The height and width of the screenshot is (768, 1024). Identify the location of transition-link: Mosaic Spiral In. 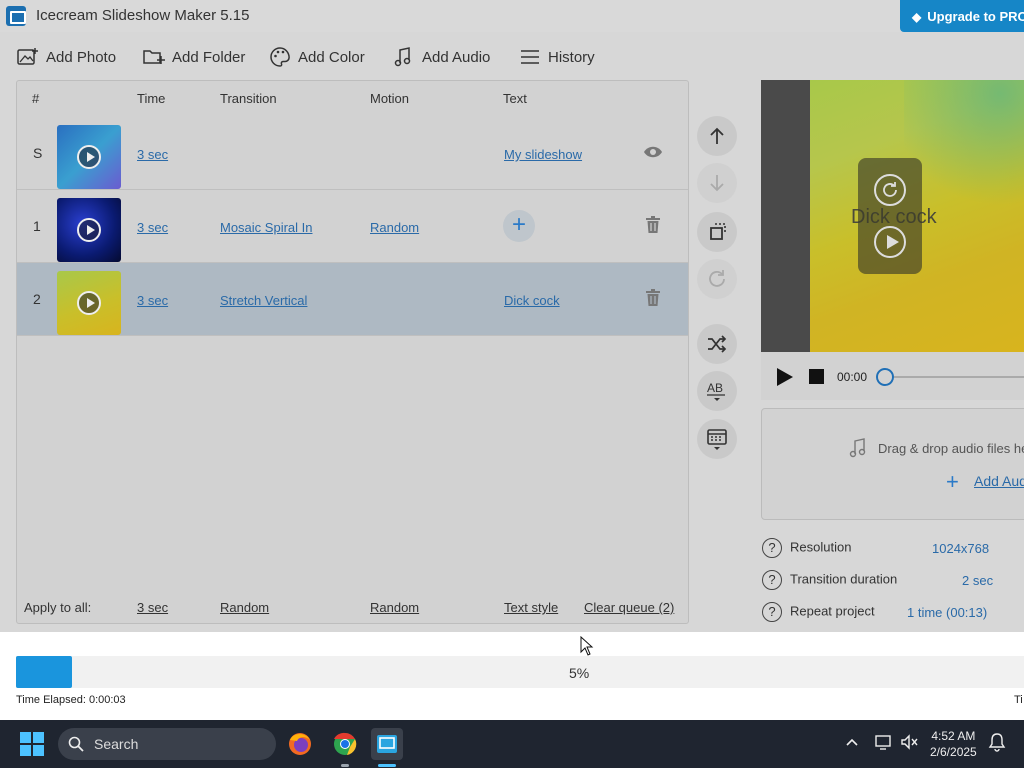
(266, 227).